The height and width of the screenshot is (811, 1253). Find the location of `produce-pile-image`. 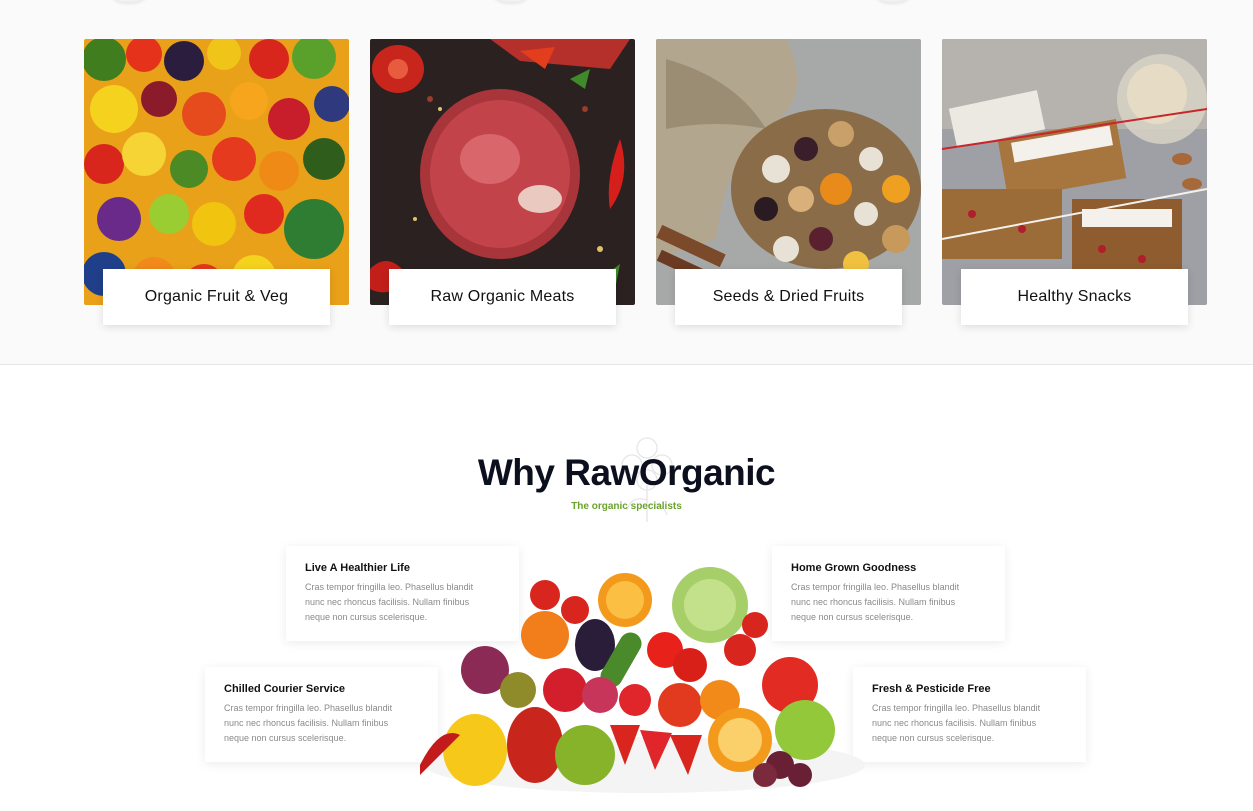

produce-pile-image is located at coordinates (645, 682).